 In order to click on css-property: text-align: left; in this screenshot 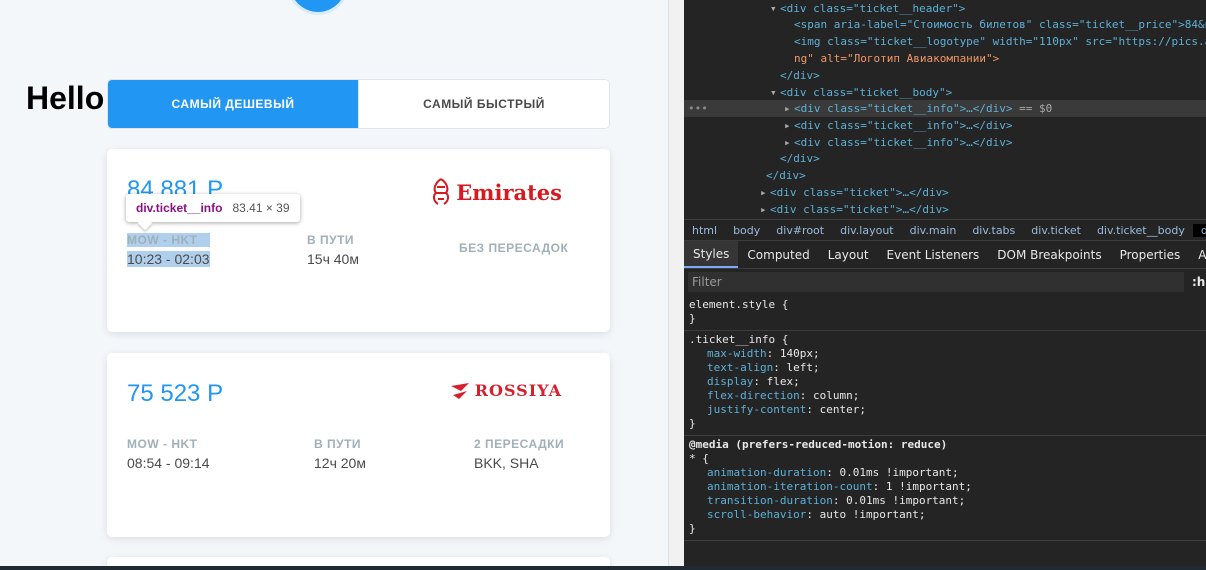, I will do `click(945, 368)`.